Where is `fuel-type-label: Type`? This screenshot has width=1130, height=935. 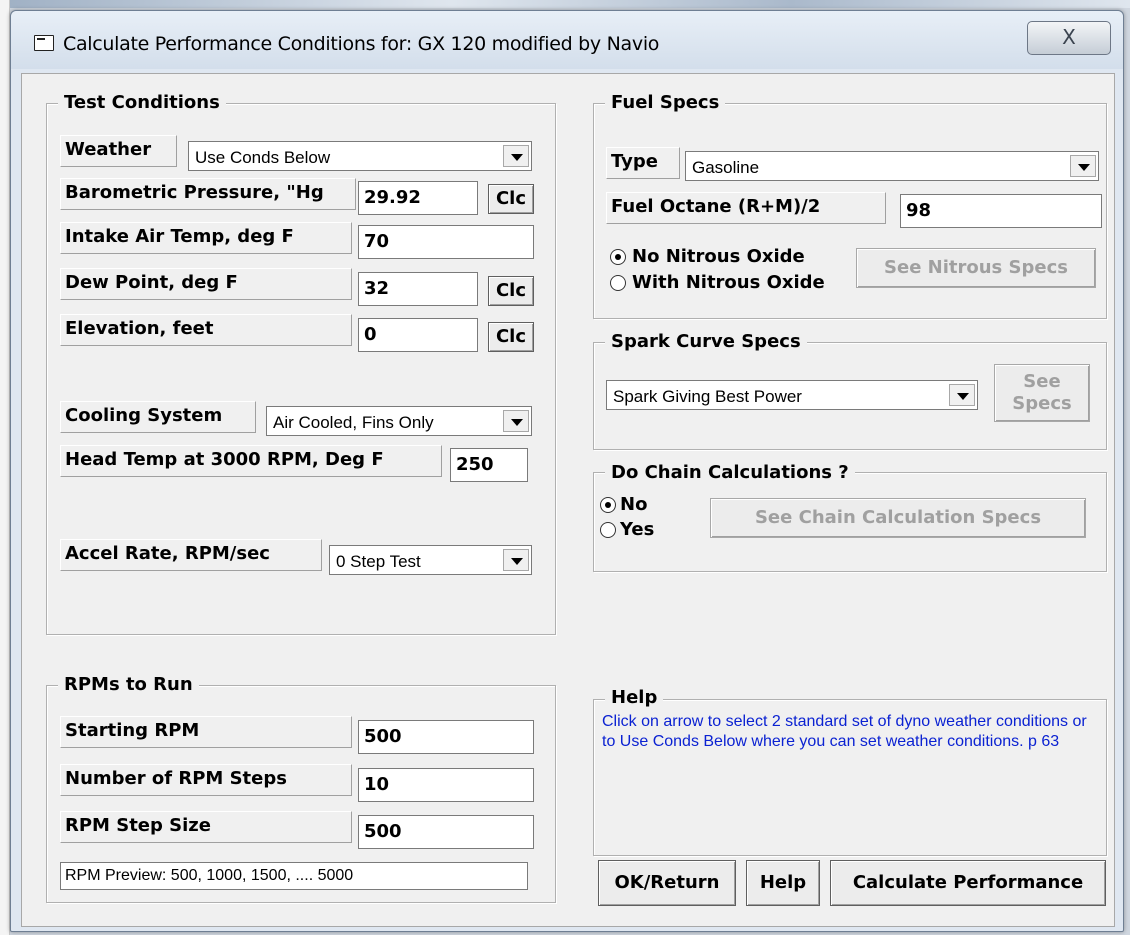
fuel-type-label: Type is located at coordinates (643, 163).